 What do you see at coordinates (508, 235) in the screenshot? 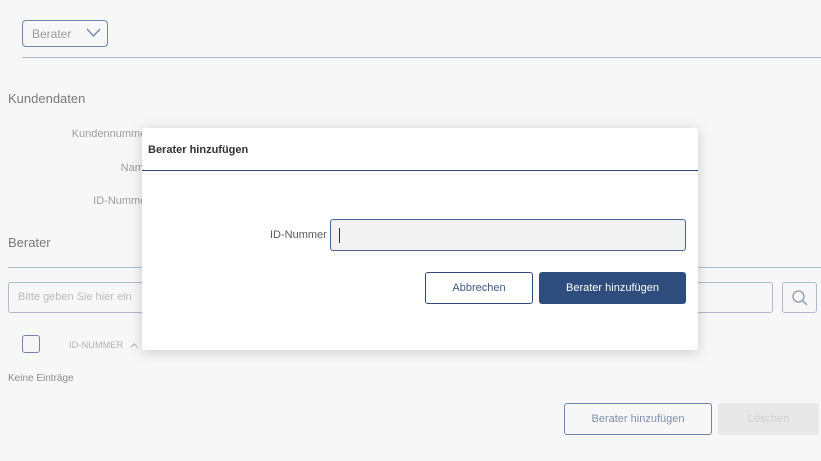
I see `dialog-id-input` at bounding box center [508, 235].